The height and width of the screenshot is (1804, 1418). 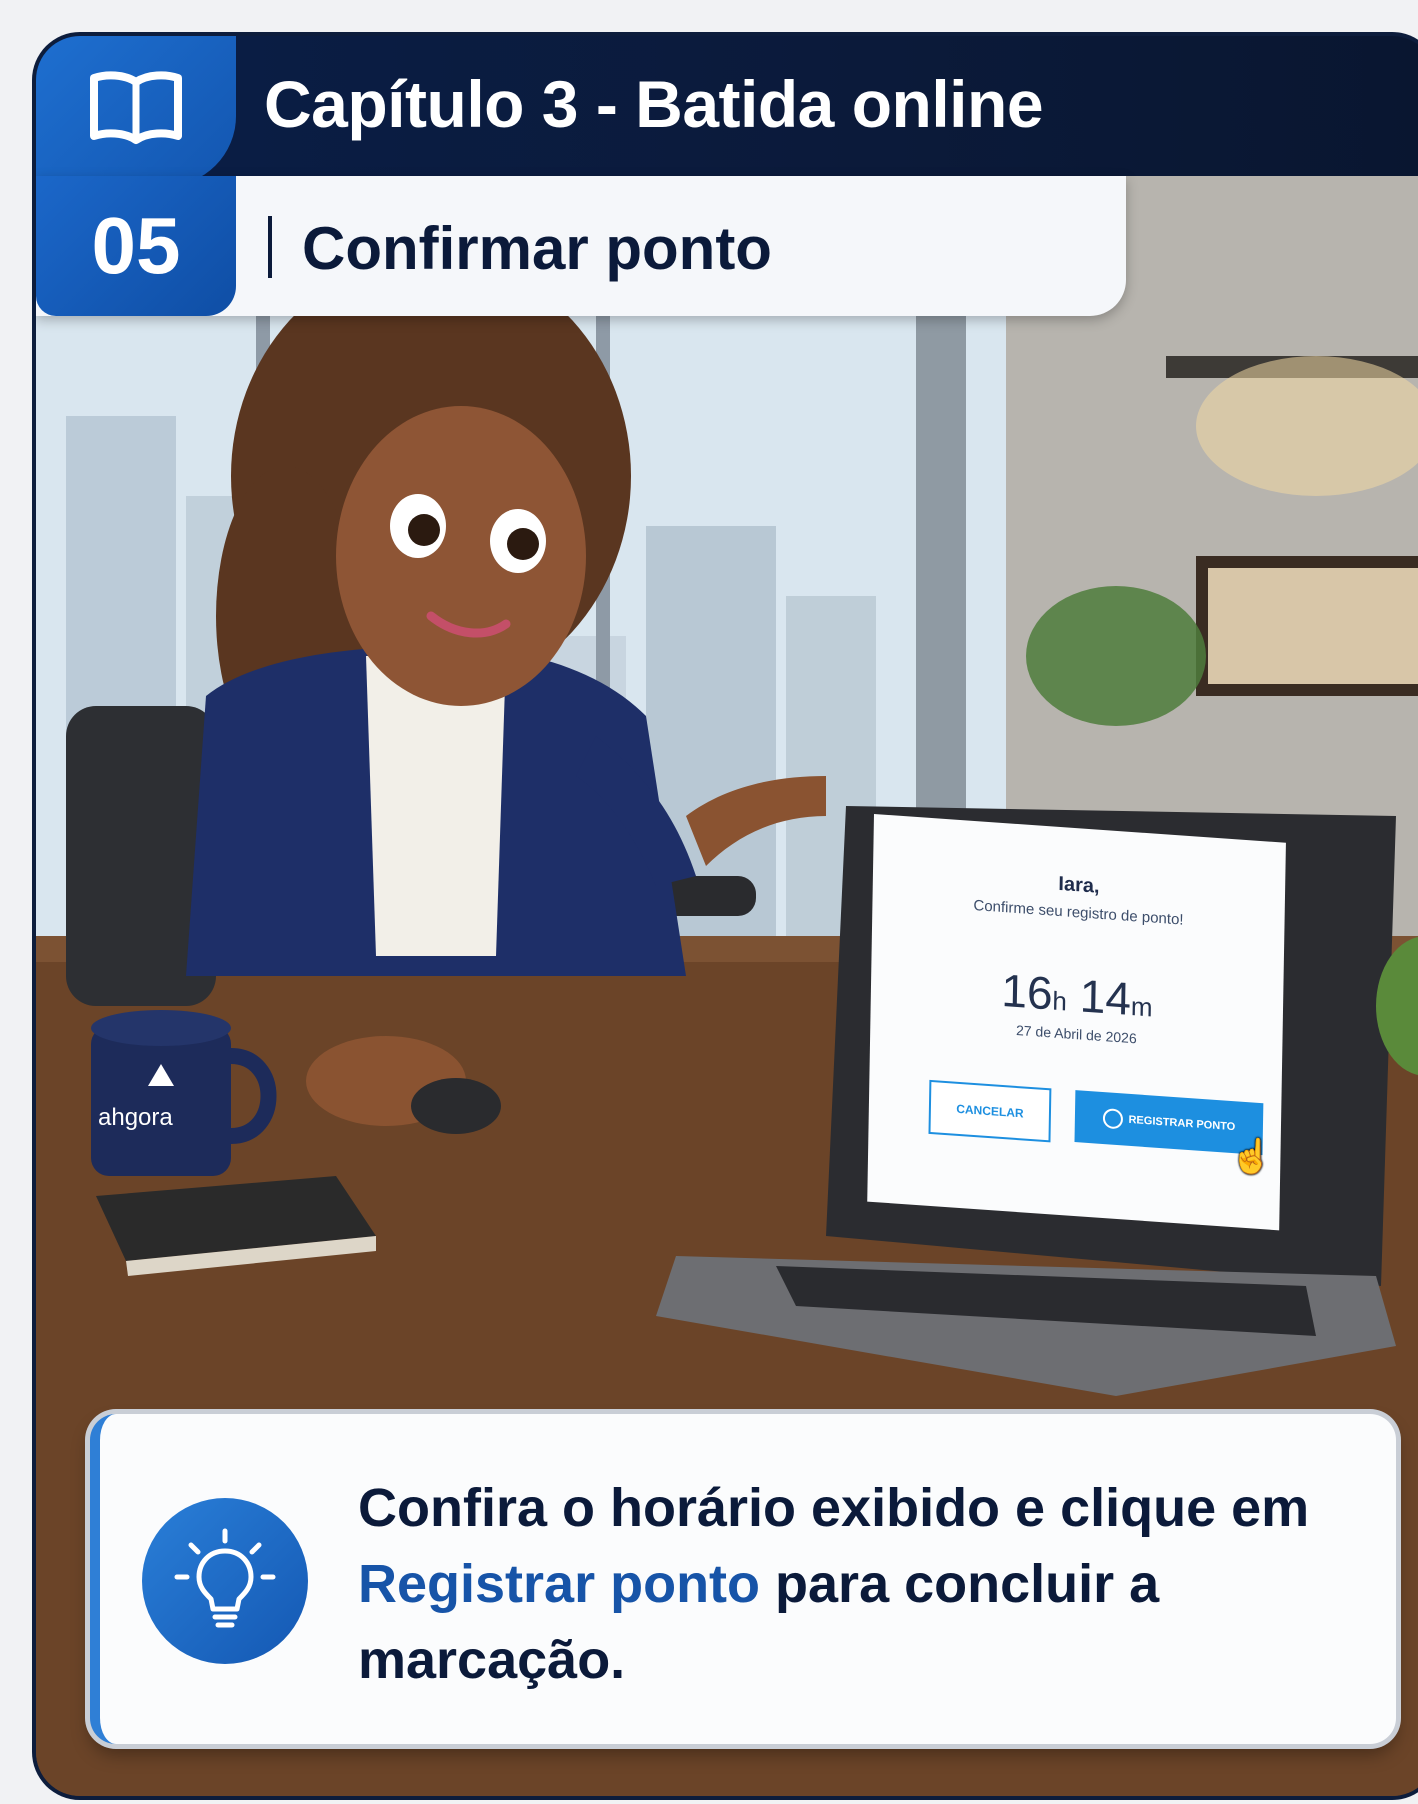 What do you see at coordinates (834, 1508) in the screenshot?
I see `tip-text-before: Confira o horário exibido e clique em` at bounding box center [834, 1508].